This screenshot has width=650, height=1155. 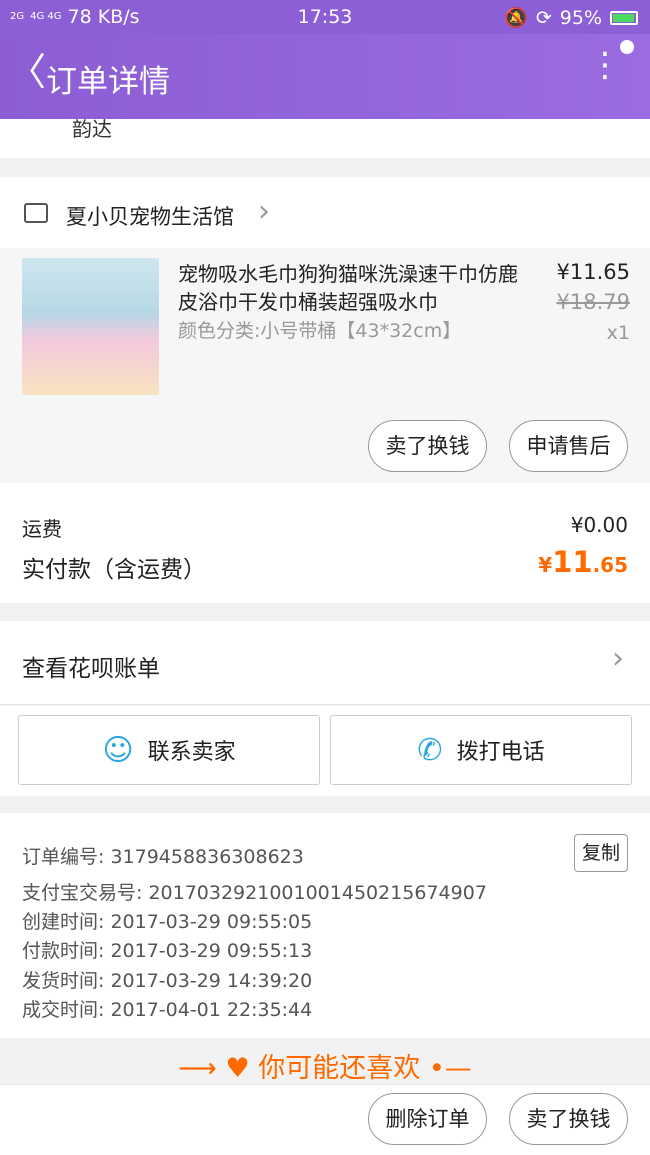 I want to click on call-button: ✆ 拨打电话, so click(x=481, y=750).